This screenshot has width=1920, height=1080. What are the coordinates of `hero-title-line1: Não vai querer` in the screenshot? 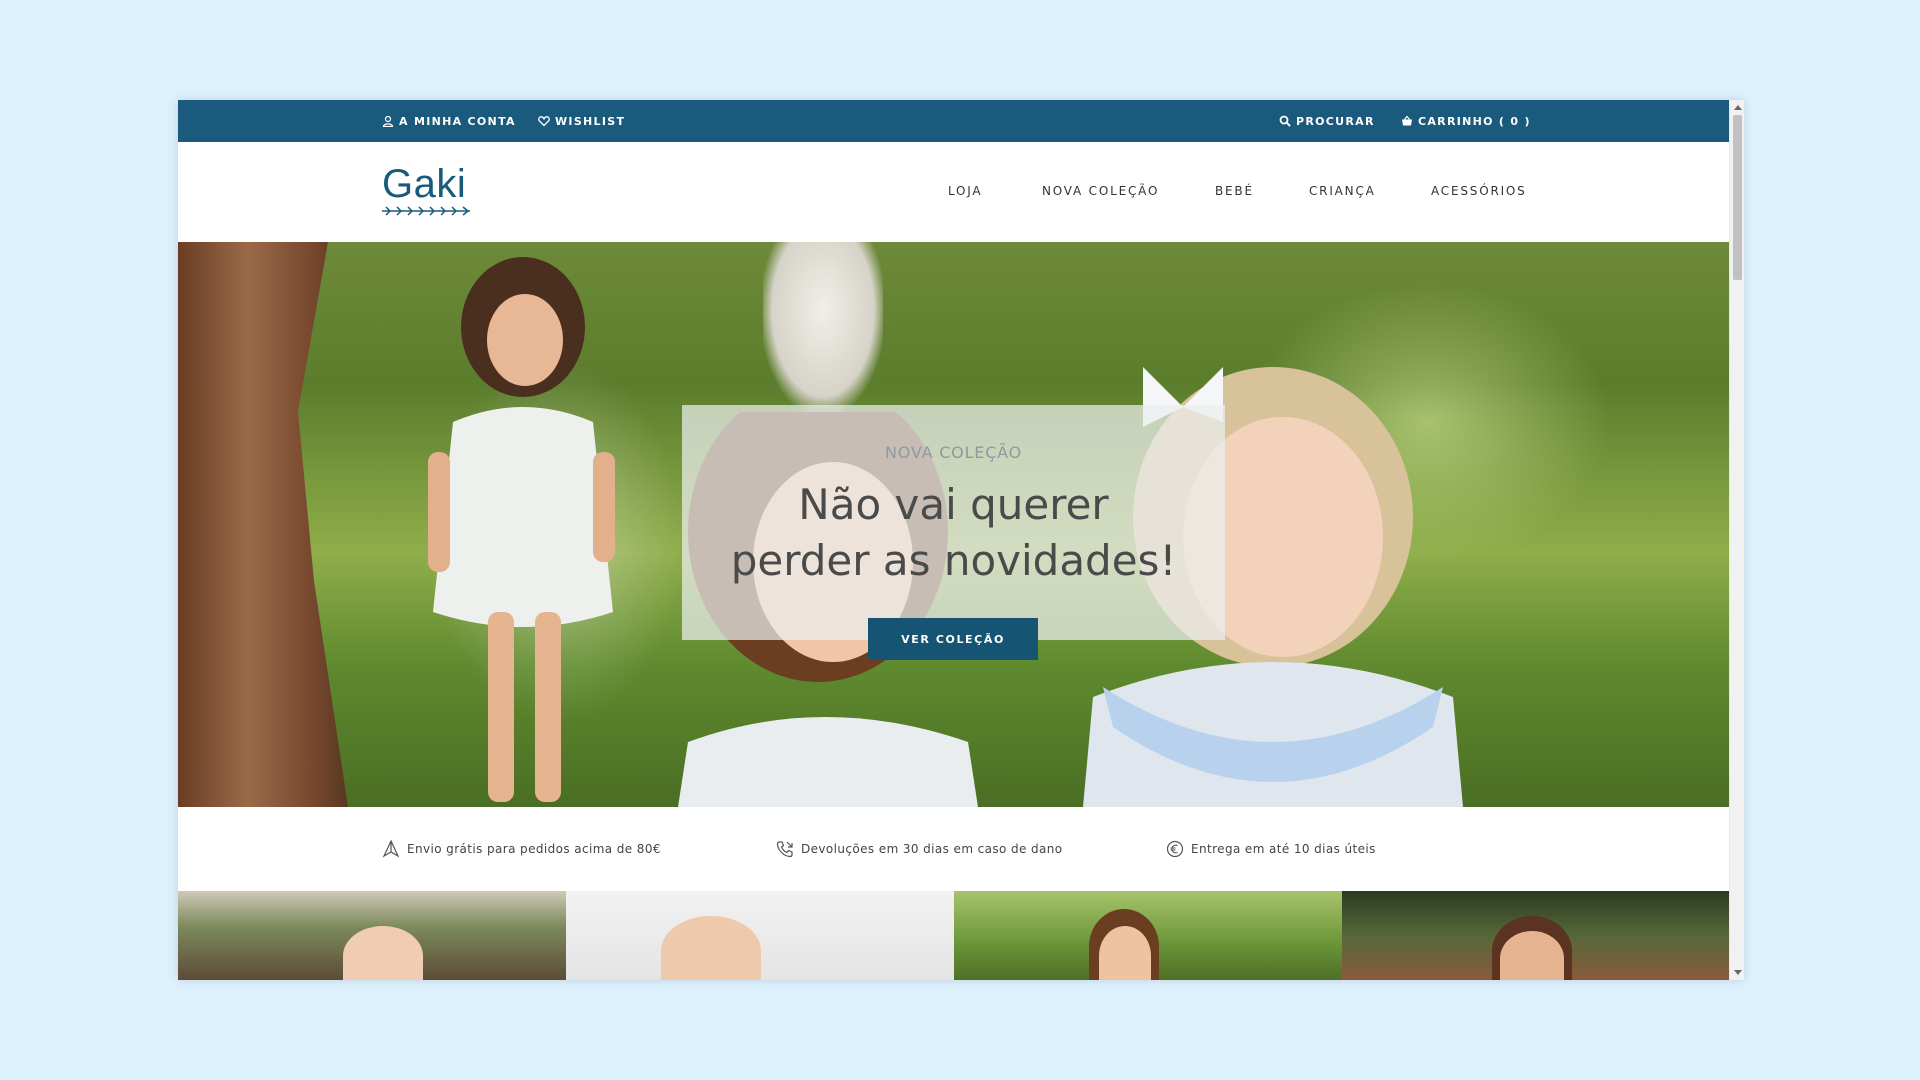 It's located at (953, 504).